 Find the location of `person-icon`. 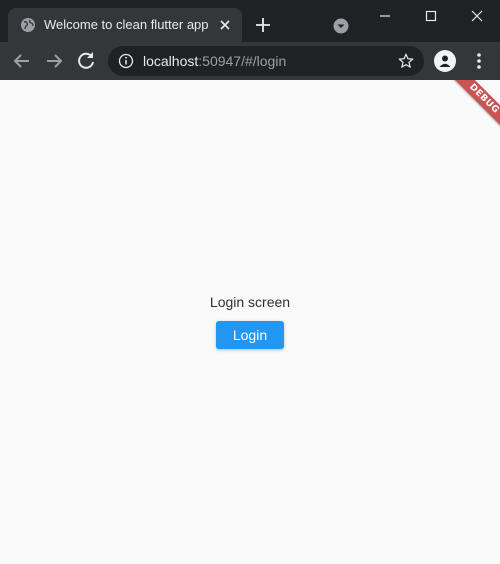

person-icon is located at coordinates (445, 61).